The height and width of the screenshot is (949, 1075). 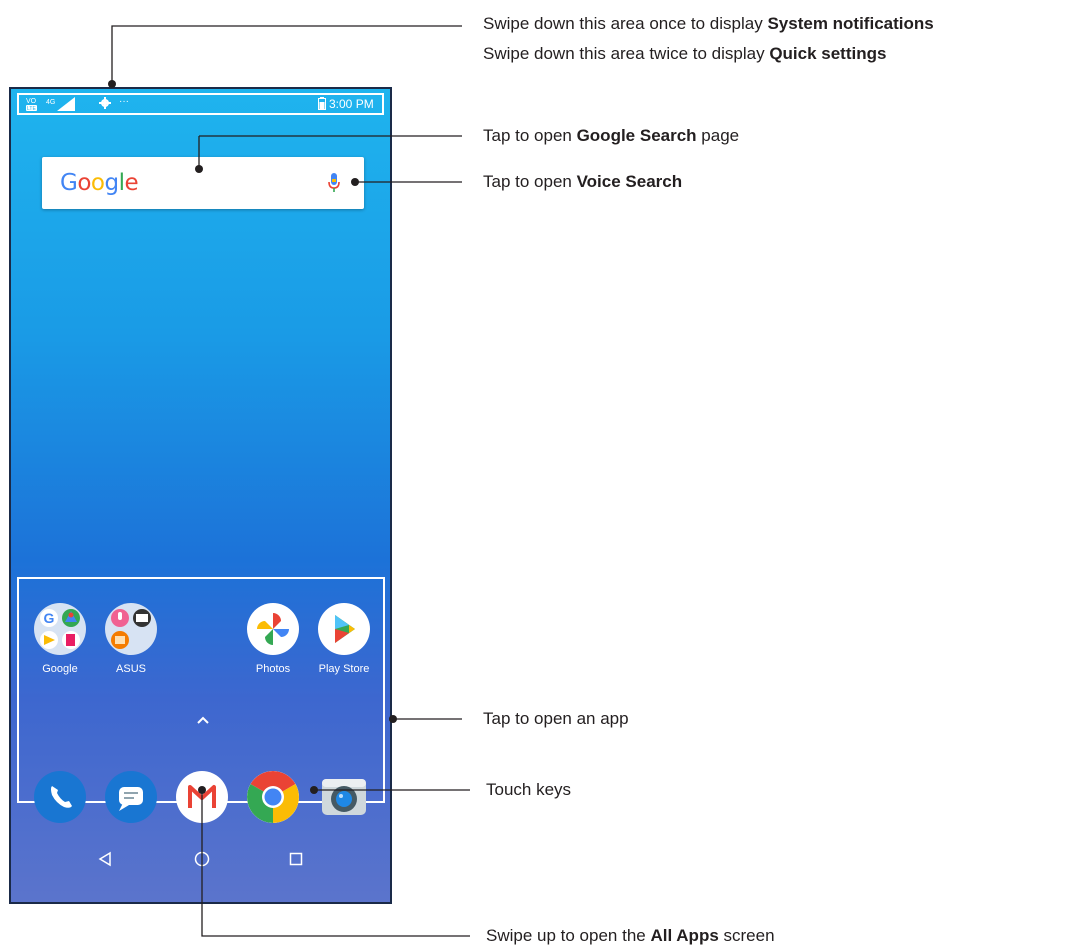 What do you see at coordinates (630, 935) in the screenshot?
I see `callout-all-apps: Swipe up to open the All Apps screen` at bounding box center [630, 935].